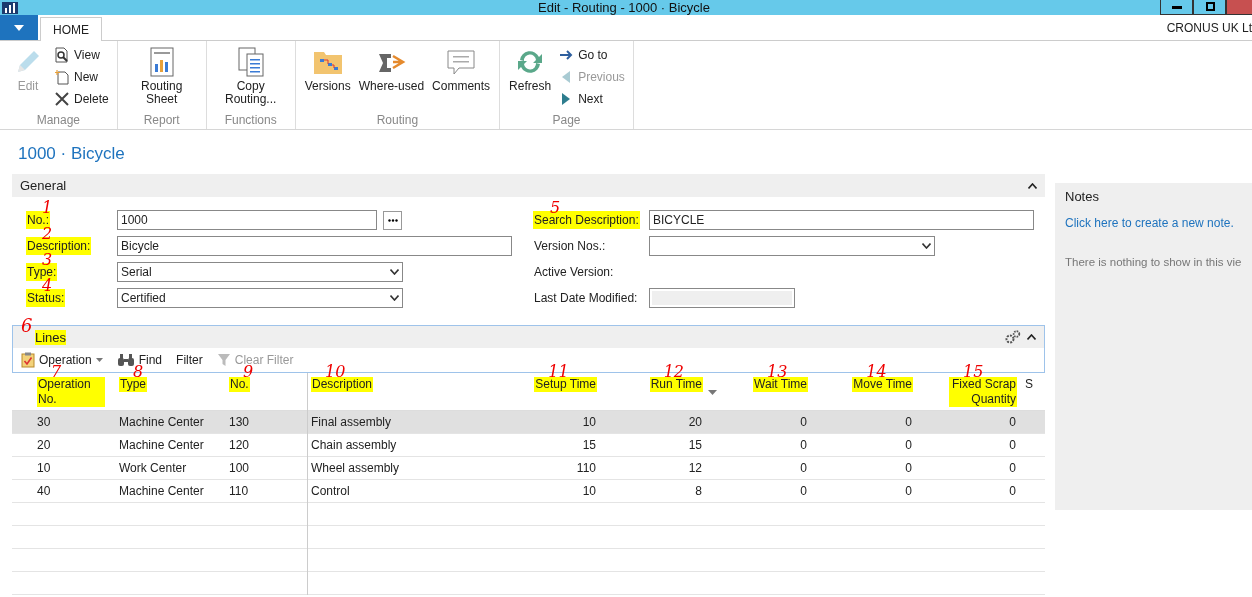  I want to click on text-field: 1000, so click(247, 220).